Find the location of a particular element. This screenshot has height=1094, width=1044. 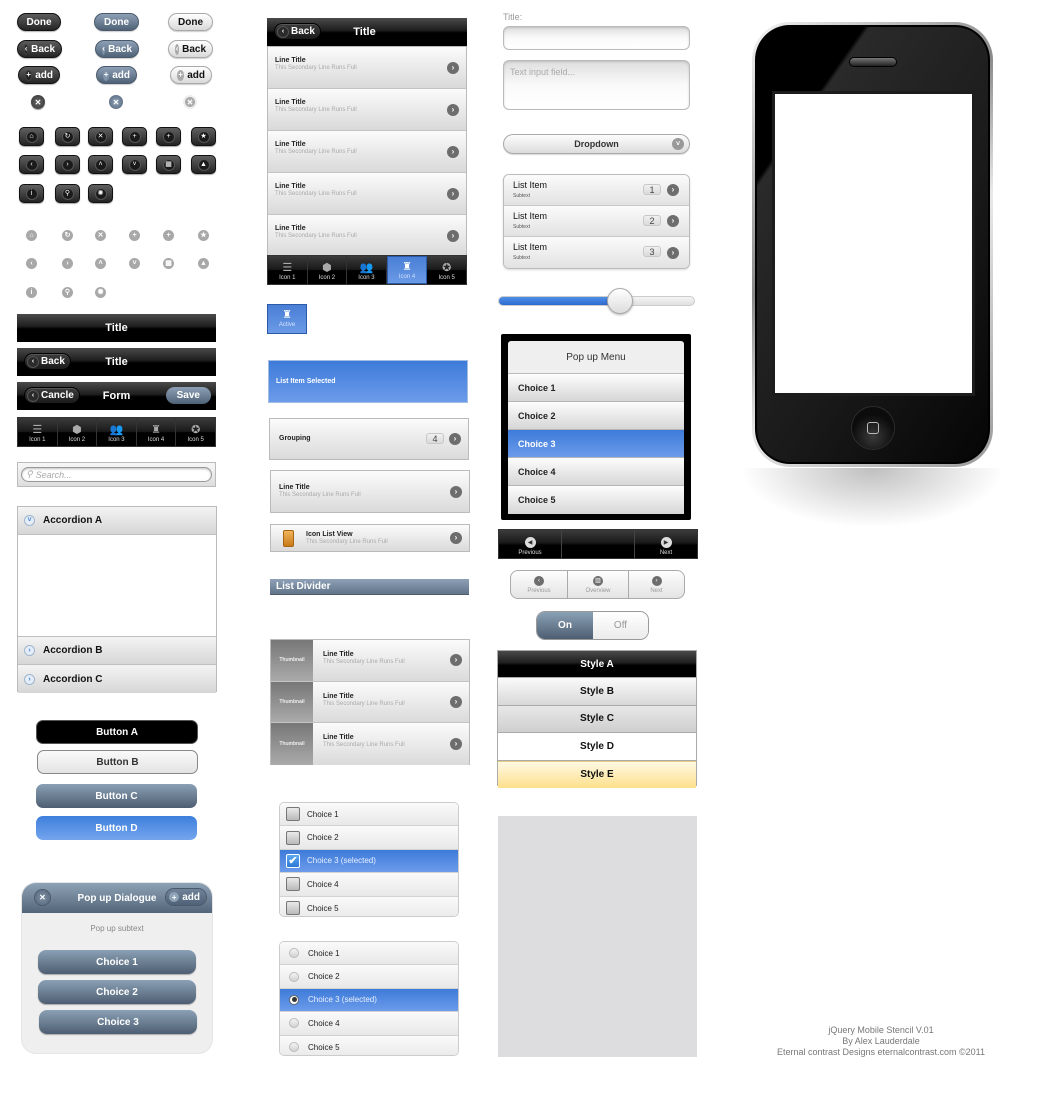

next-segment: › Next is located at coordinates (656, 584).